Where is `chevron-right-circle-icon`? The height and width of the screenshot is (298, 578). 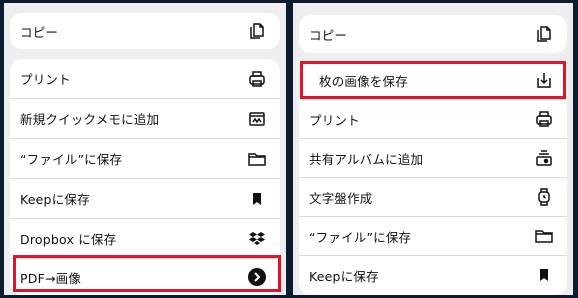 chevron-right-circle-icon is located at coordinates (257, 277).